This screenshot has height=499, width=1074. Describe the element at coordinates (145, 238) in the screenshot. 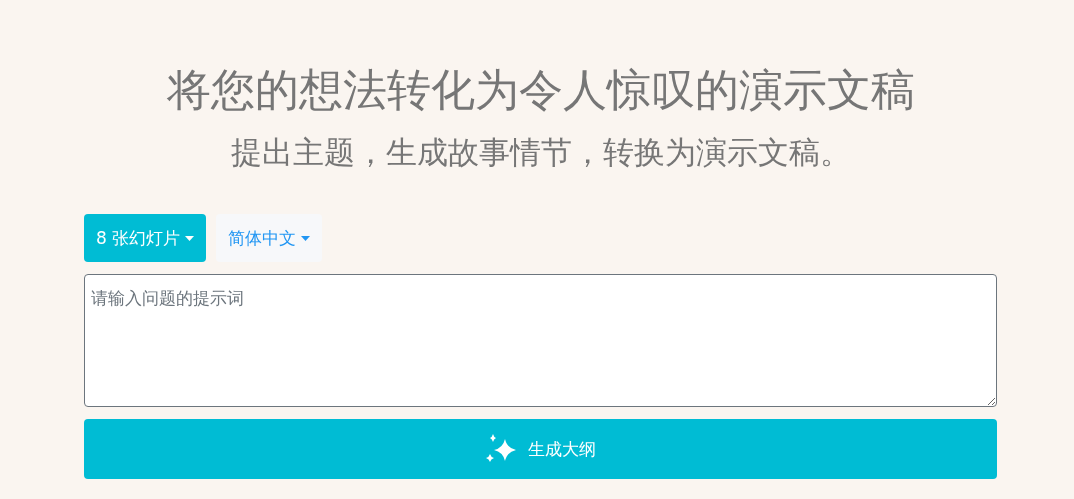

I see `dropdown-button: 8 张幻灯片` at that location.